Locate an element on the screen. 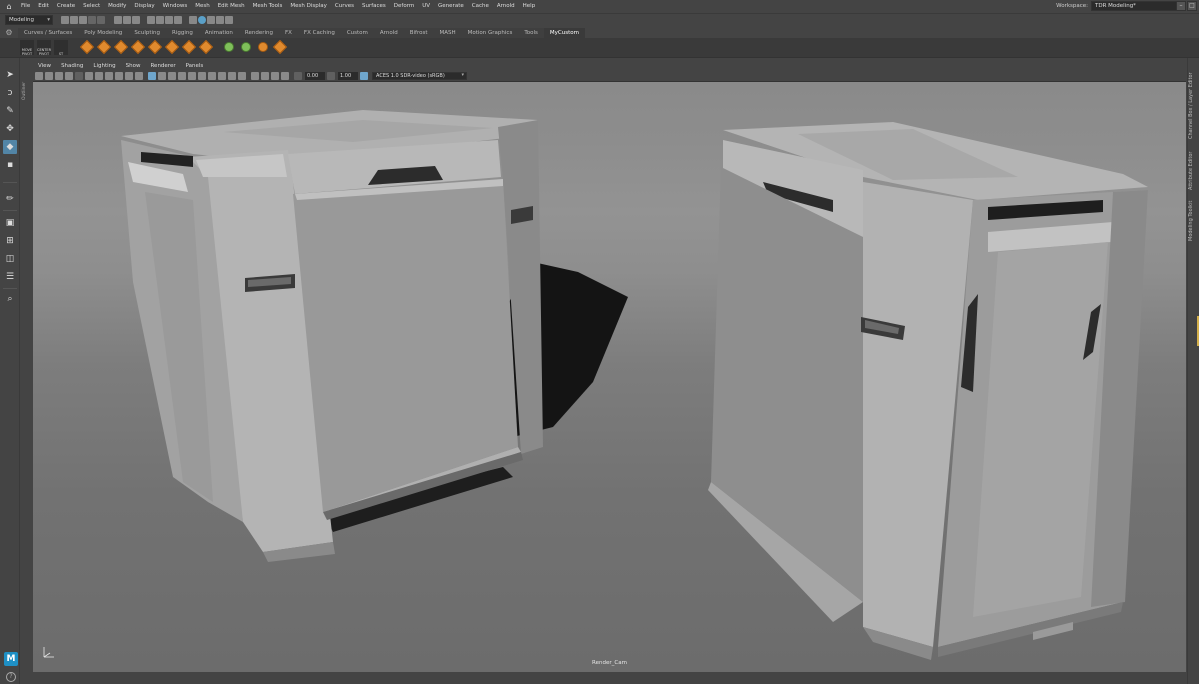 The width and height of the screenshot is (1199, 684). view-transform-dropdown: ACES 1.0 SDR-video (sRGB) is located at coordinates (419, 76).